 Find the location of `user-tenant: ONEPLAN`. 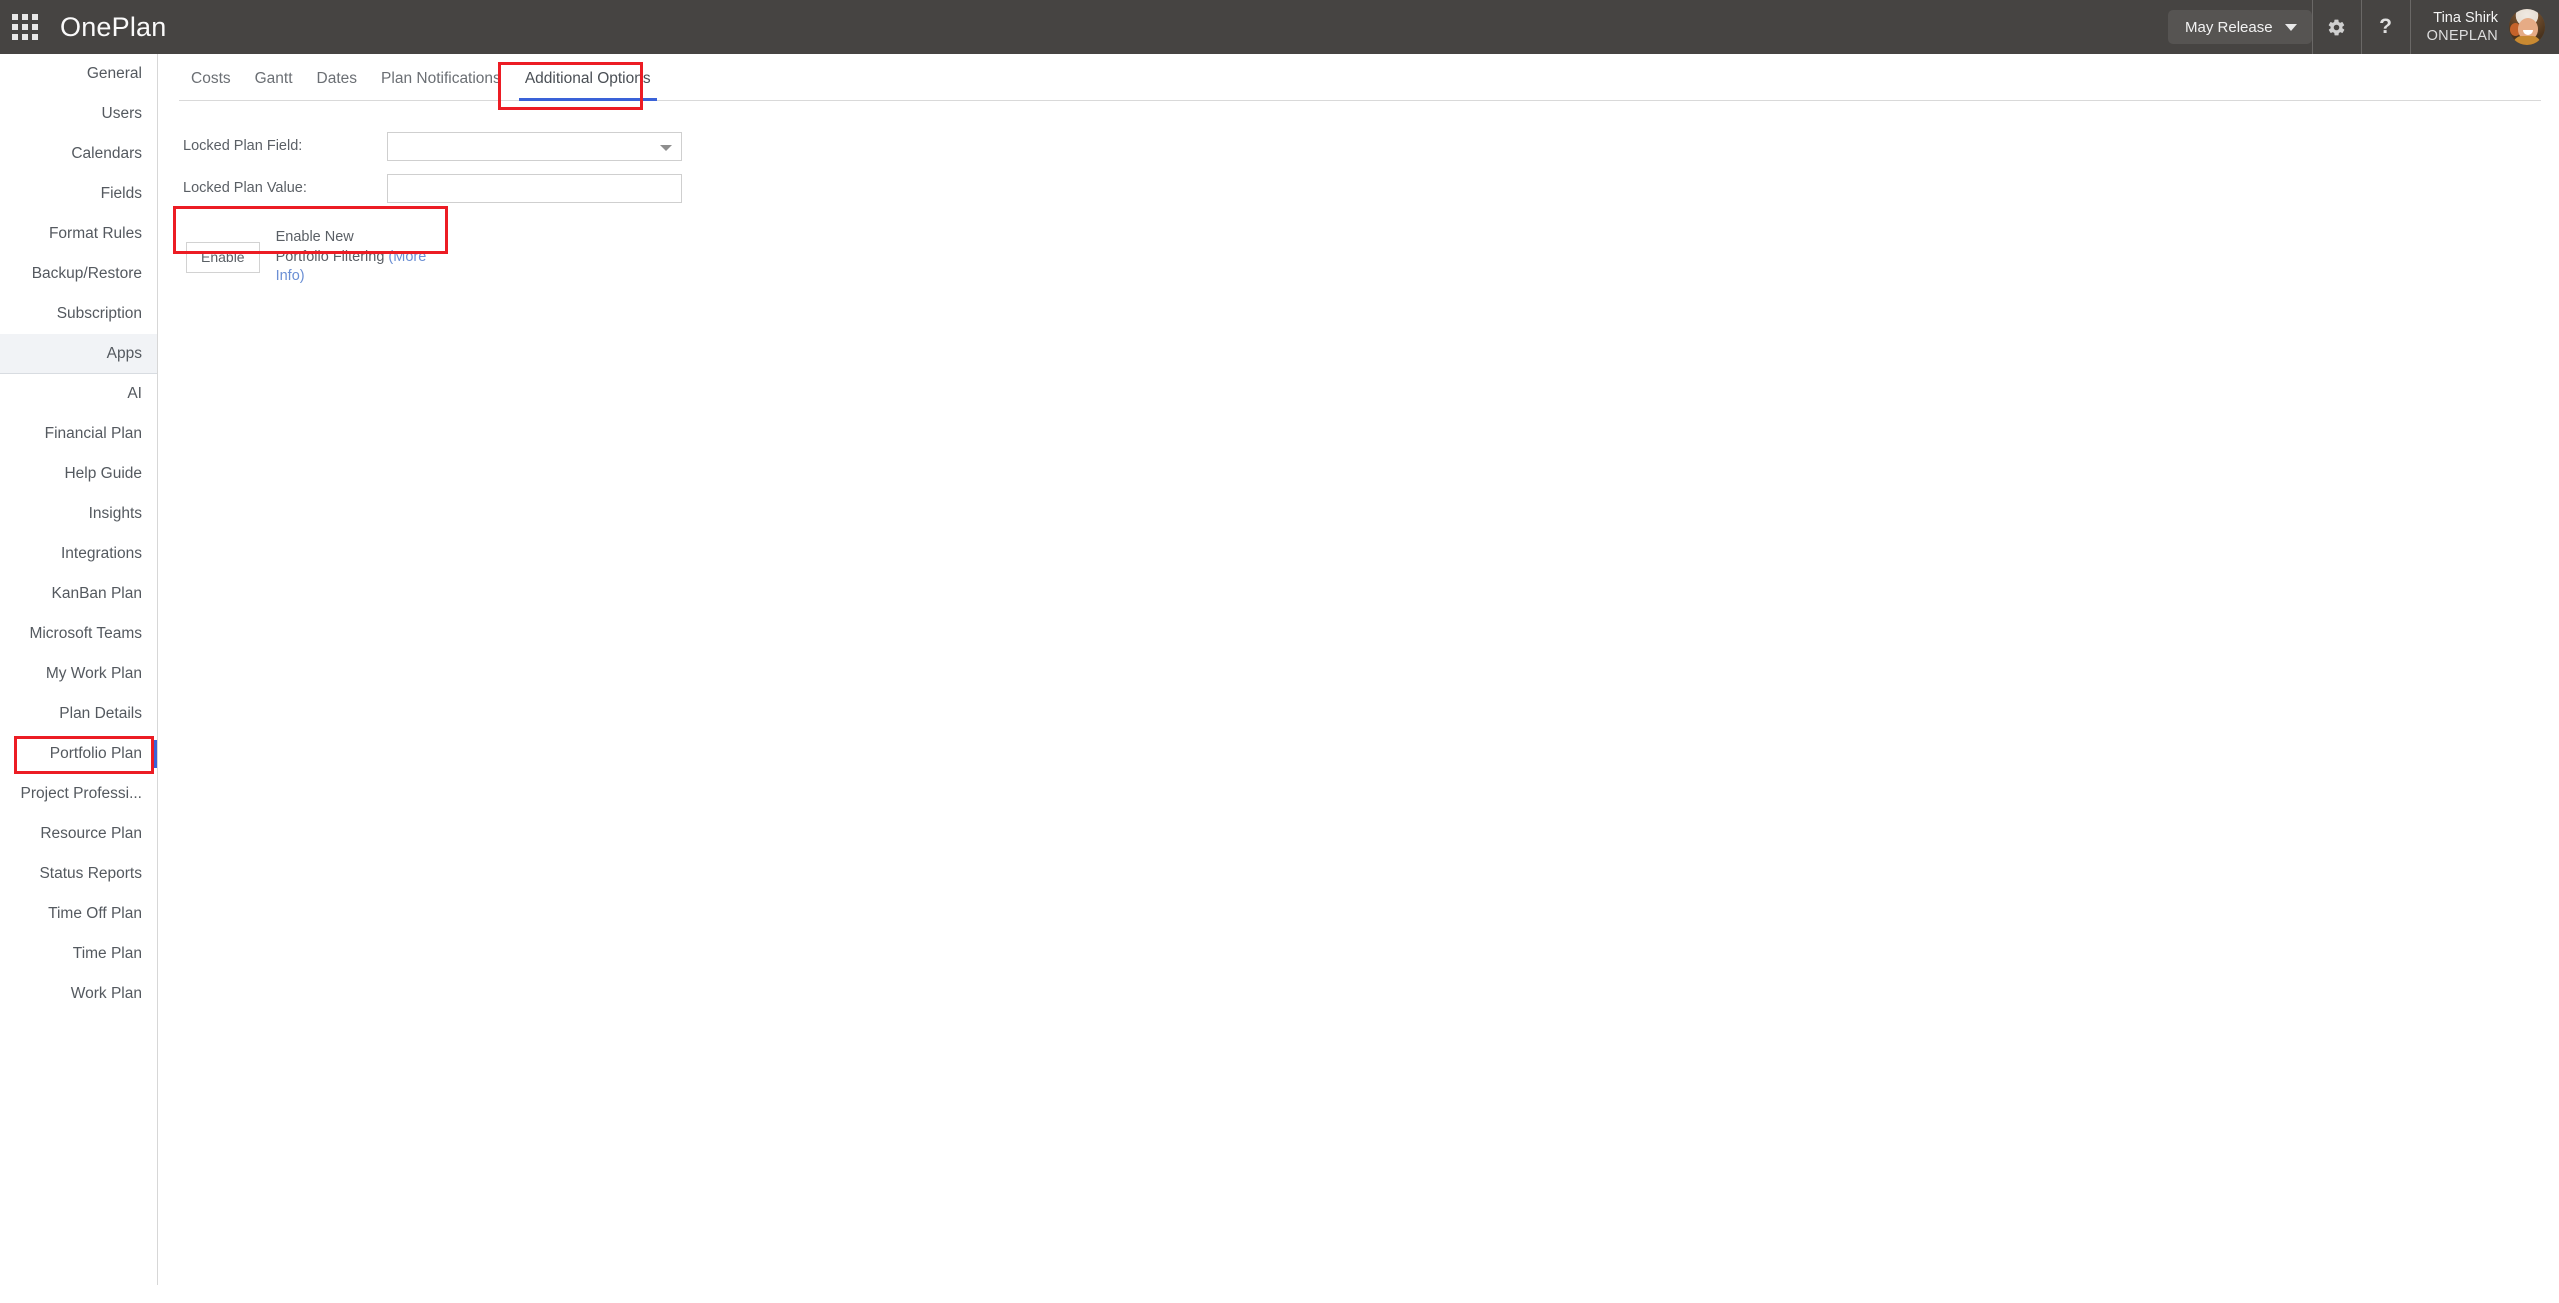

user-tenant: ONEPLAN is located at coordinates (2462, 36).